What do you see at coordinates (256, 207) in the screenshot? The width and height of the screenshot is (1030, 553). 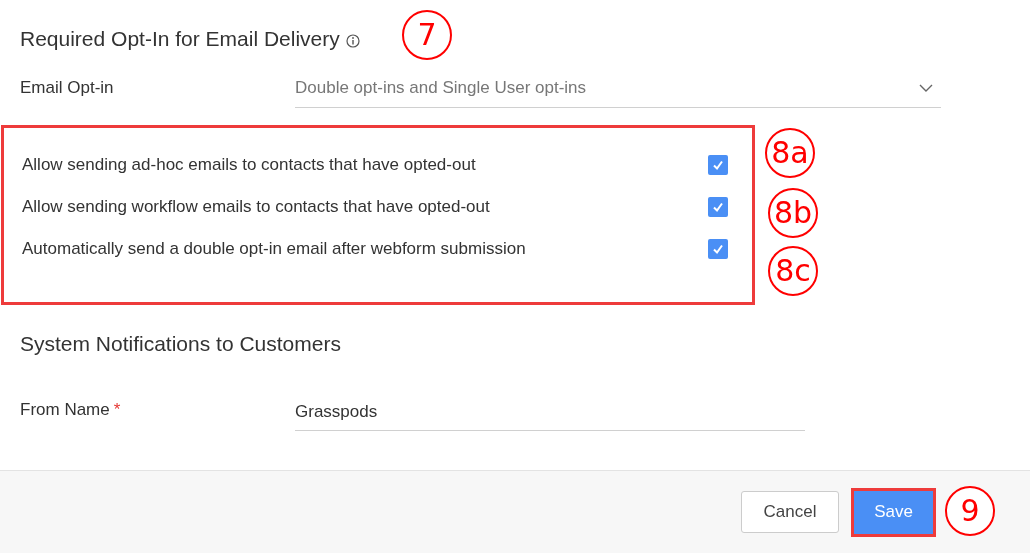 I see `option-label: Allow sending workflow emails to contacts that have opted-out` at bounding box center [256, 207].